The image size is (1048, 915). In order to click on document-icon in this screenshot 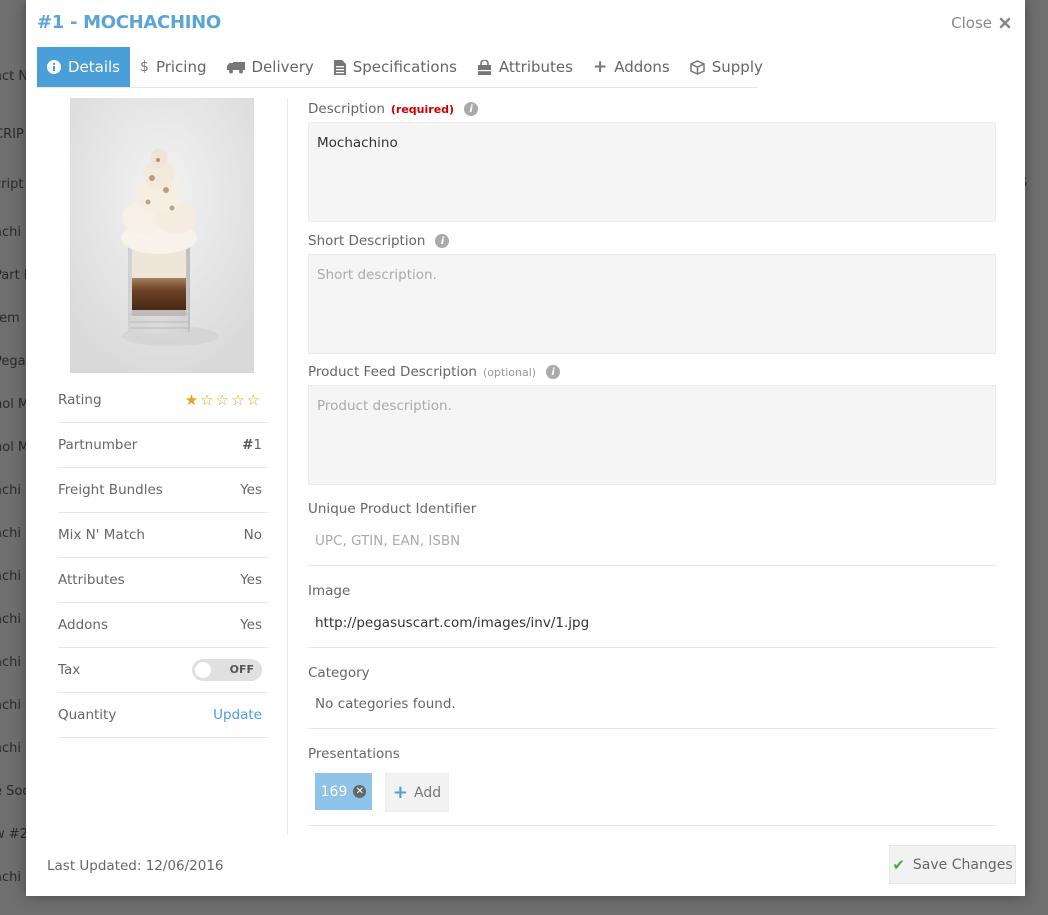, I will do `click(339, 67)`.